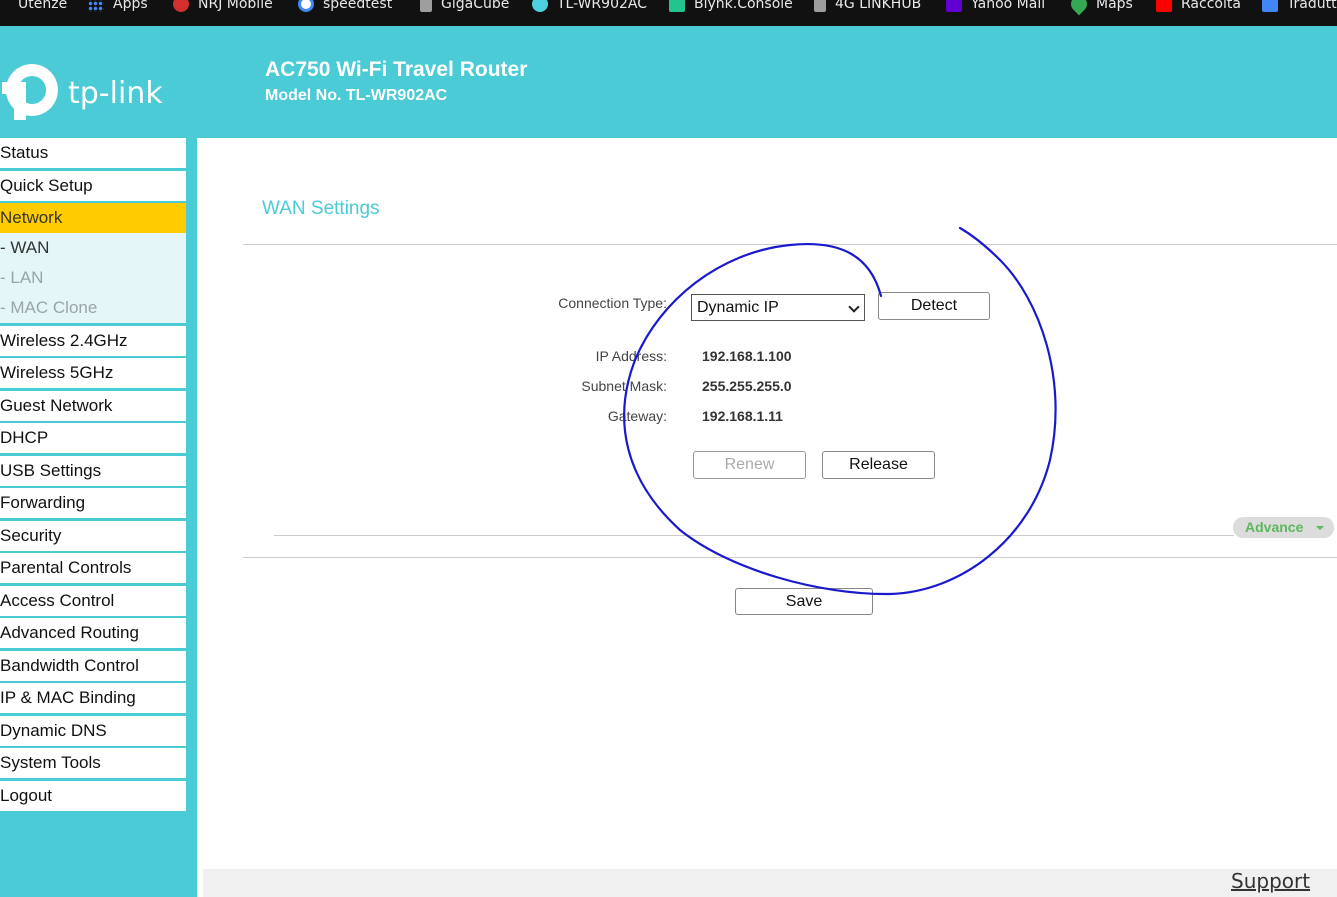  I want to click on tplink-icon, so click(540, 6).